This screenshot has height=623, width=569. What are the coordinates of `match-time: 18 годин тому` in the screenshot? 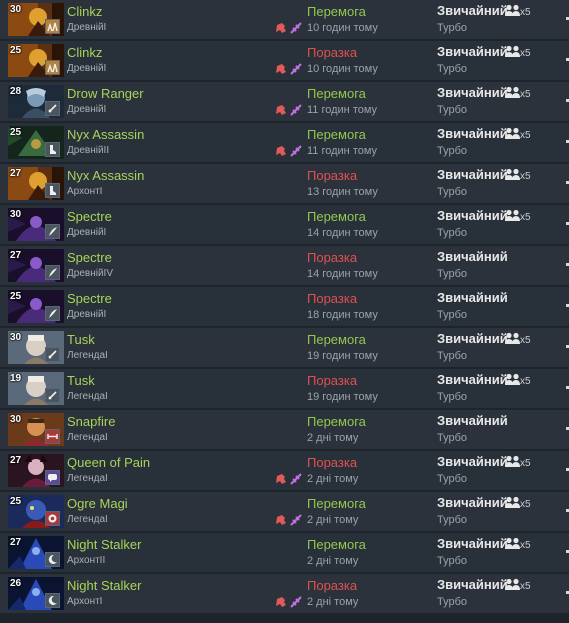 It's located at (342, 315).